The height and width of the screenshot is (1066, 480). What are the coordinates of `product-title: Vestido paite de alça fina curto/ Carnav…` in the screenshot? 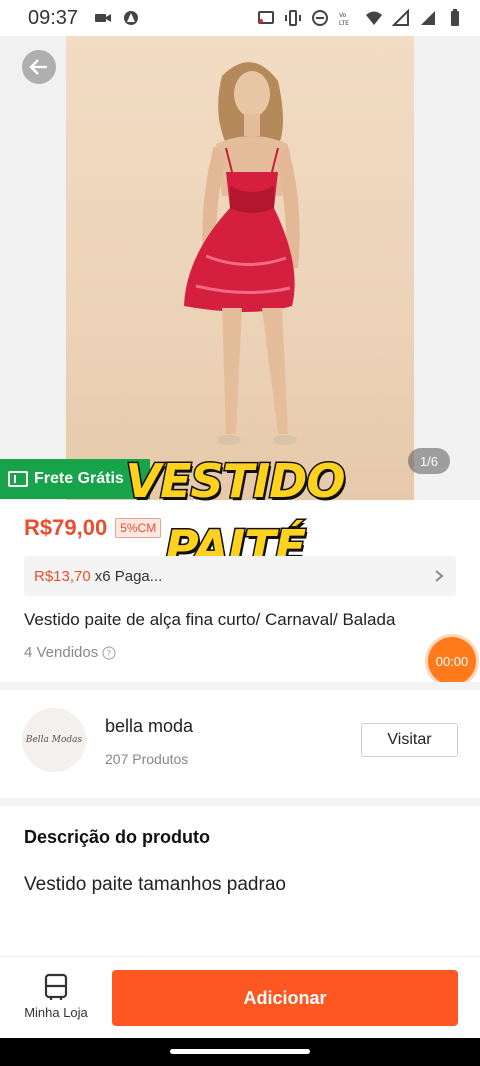 It's located at (210, 619).